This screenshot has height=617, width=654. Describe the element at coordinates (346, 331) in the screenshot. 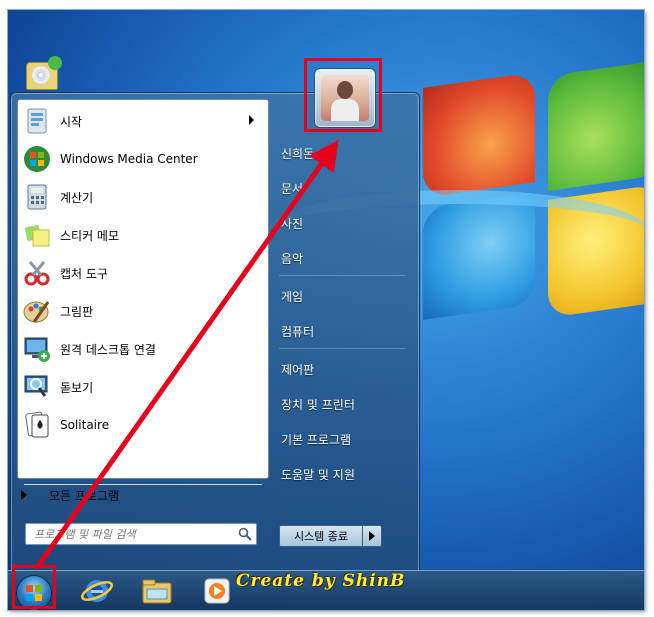

I see `right-item-computer: 컴퓨터` at that location.